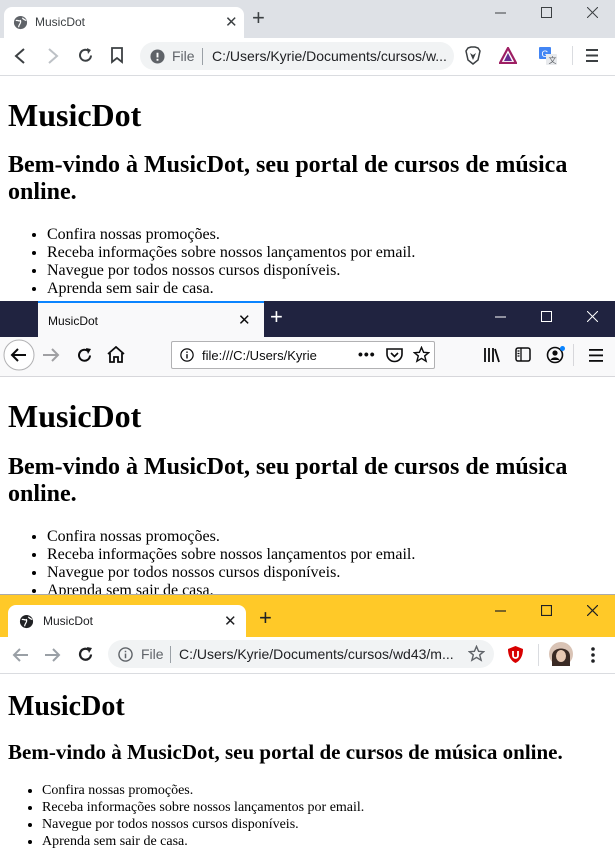  Describe the element at coordinates (473, 58) in the screenshot. I see `brave-shields-icon` at that location.